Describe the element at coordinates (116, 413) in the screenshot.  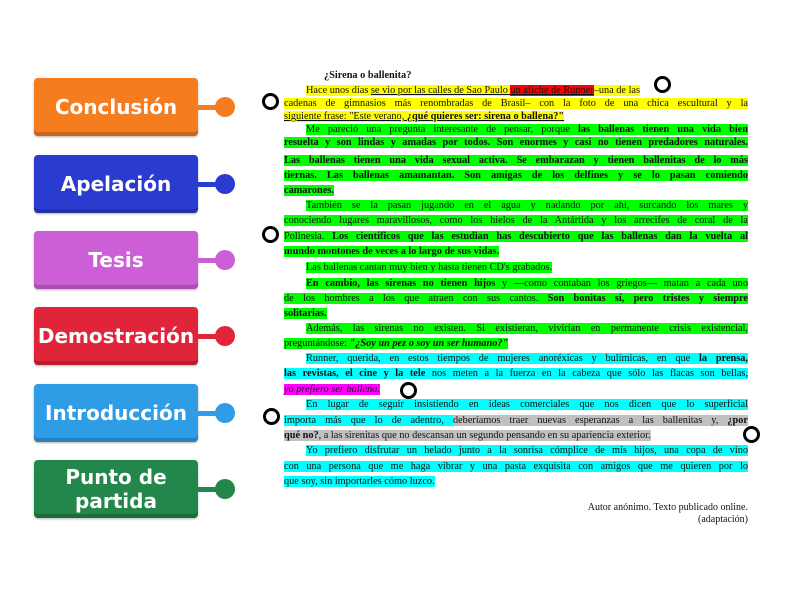
I see `label-introduccion: Introducción` at that location.